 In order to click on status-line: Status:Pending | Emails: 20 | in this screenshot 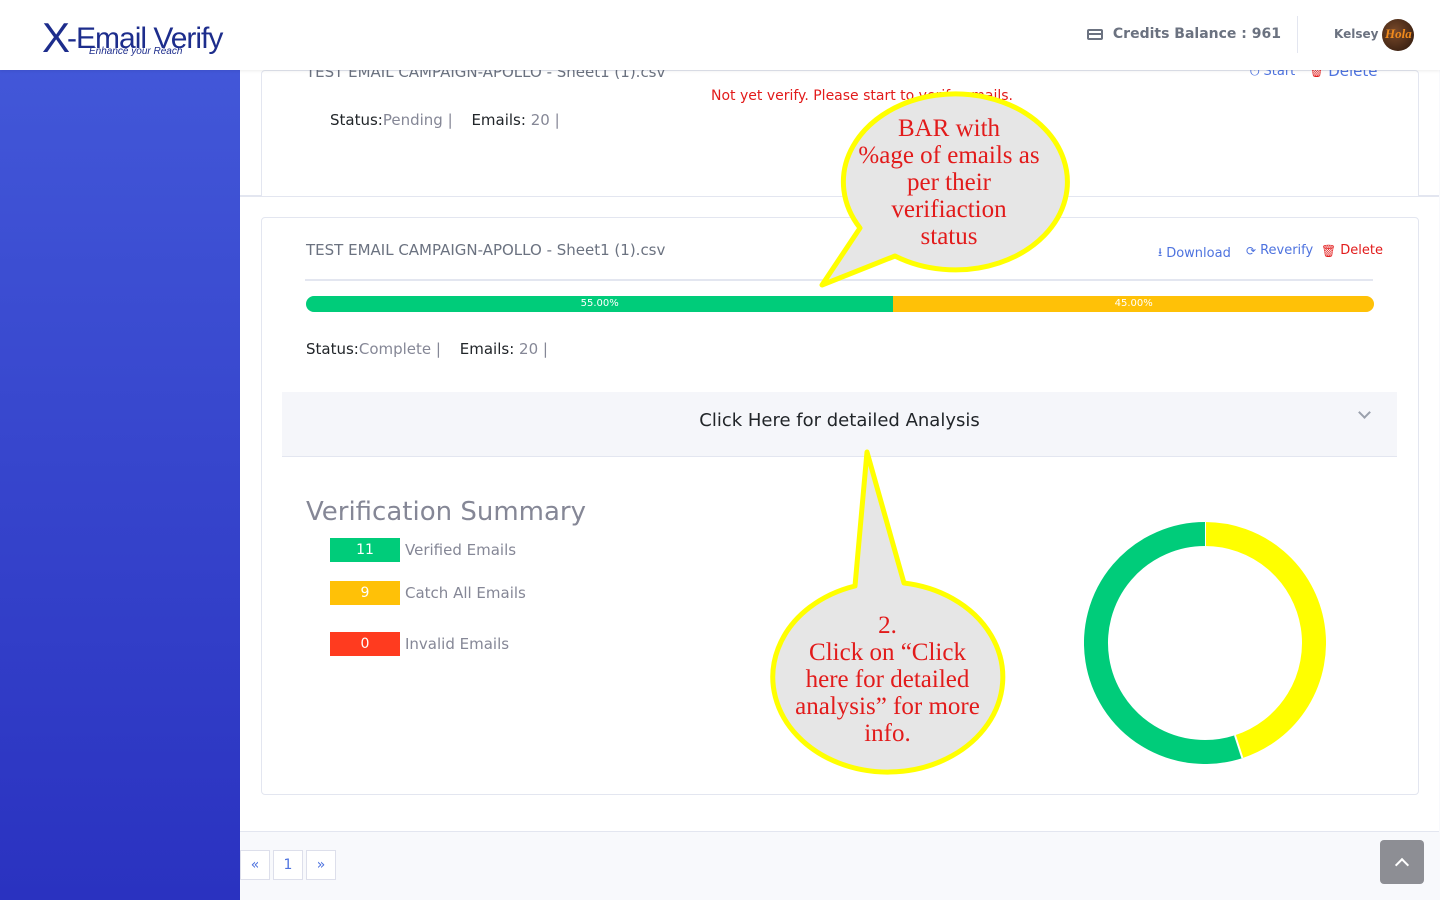, I will do `click(445, 120)`.